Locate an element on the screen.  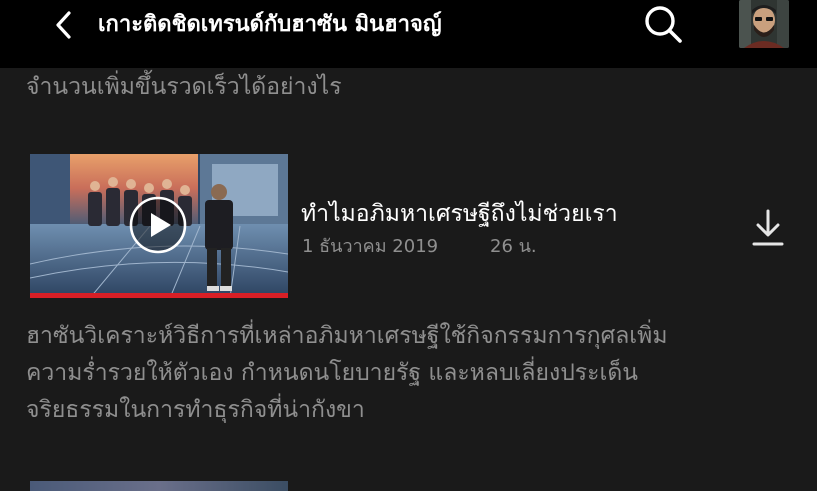
page-title: เกาะติดชิดเทรนด์กับฮาซัน มินฮาจญ์ is located at coordinates (270, 24).